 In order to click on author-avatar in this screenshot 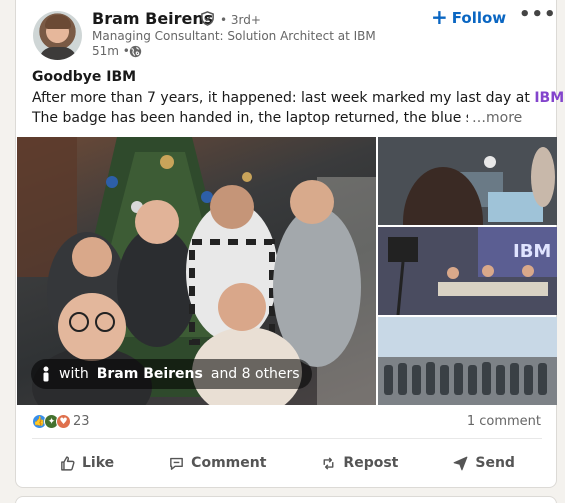, I will do `click(57, 35)`.